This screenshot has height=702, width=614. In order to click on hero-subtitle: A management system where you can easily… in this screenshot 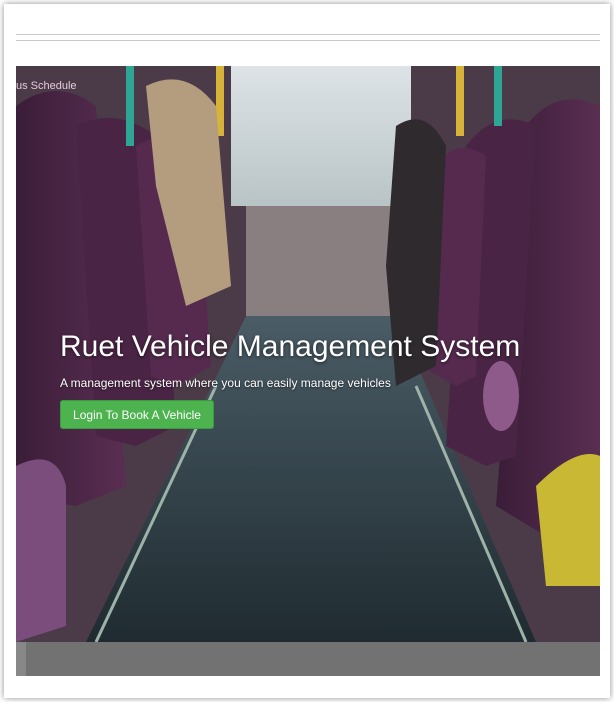, I will do `click(225, 383)`.